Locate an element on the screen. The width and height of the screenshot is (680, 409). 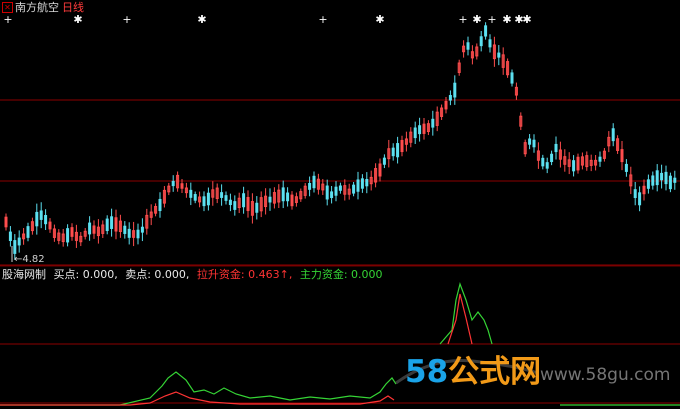
low-price-label: ←4.82 is located at coordinates (29, 259).